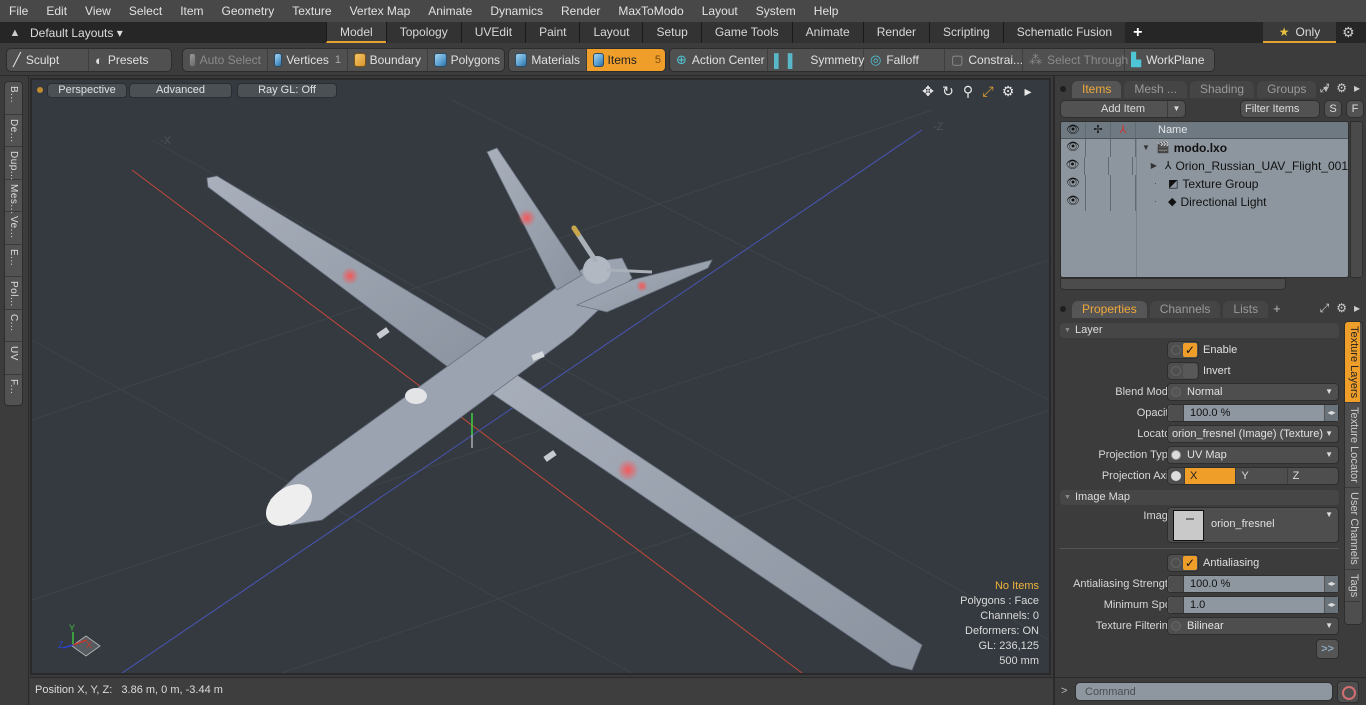 The width and height of the screenshot is (1366, 705). What do you see at coordinates (746, 32) in the screenshot?
I see `layout-tab-game-tools: Game Tools` at bounding box center [746, 32].